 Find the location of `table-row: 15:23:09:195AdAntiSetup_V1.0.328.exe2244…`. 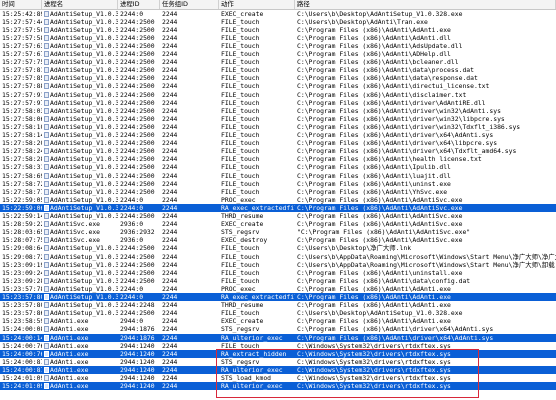

table-row: 15:23:09:195AdAntiSetup_V1.0.328.exe2244… is located at coordinates (278, 265).